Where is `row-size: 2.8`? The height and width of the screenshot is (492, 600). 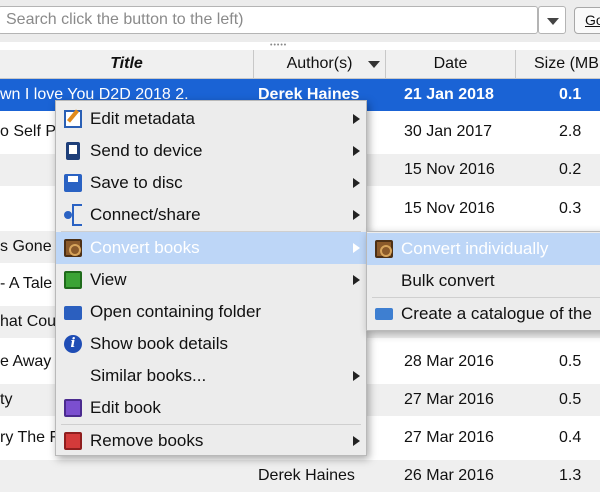 row-size: 2.8 is located at coordinates (570, 131).